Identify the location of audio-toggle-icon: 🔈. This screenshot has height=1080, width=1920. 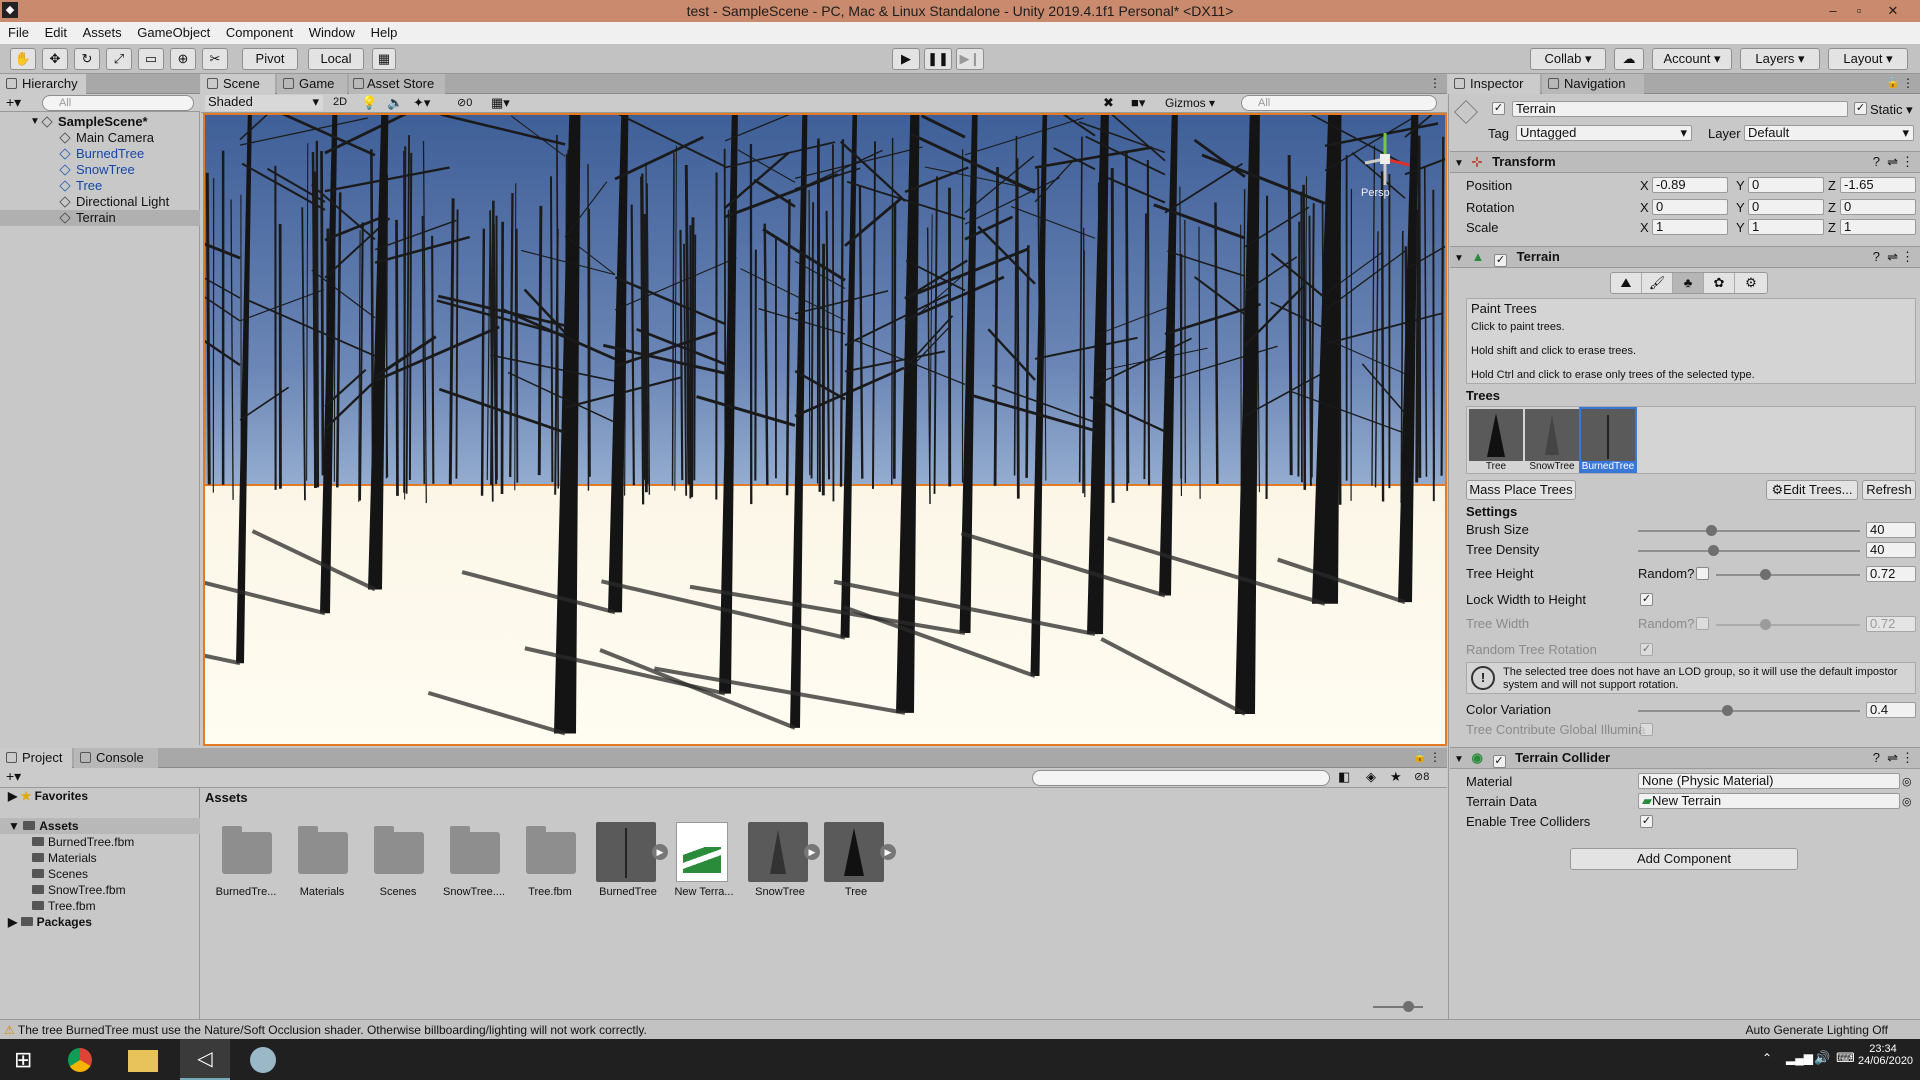
(395, 103).